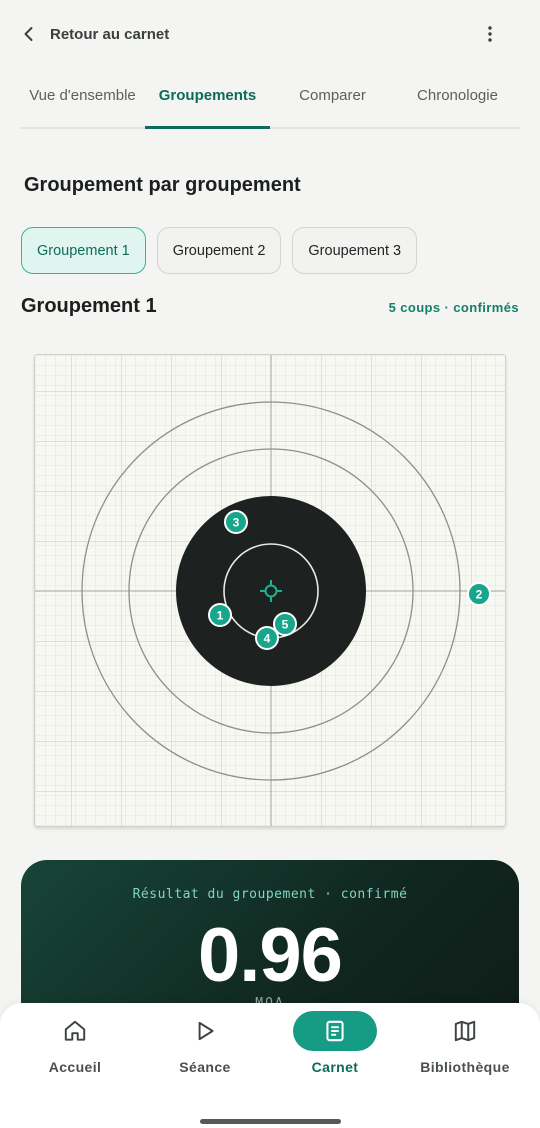 Image resolution: width=540 pixels, height=1128 pixels. What do you see at coordinates (453, 307) in the screenshot?
I see `group-status: 5 coups · confirmés` at bounding box center [453, 307].